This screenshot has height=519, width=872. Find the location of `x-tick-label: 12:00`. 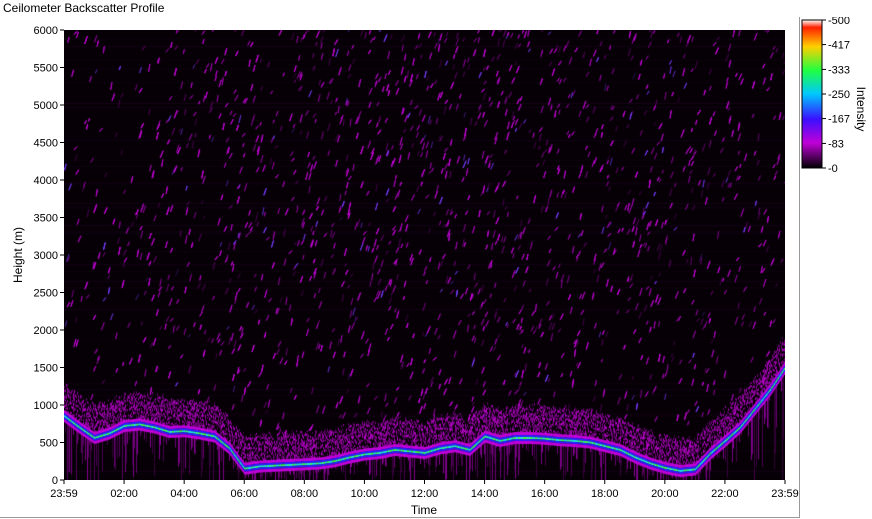

x-tick-label: 12:00 is located at coordinates (425, 494).